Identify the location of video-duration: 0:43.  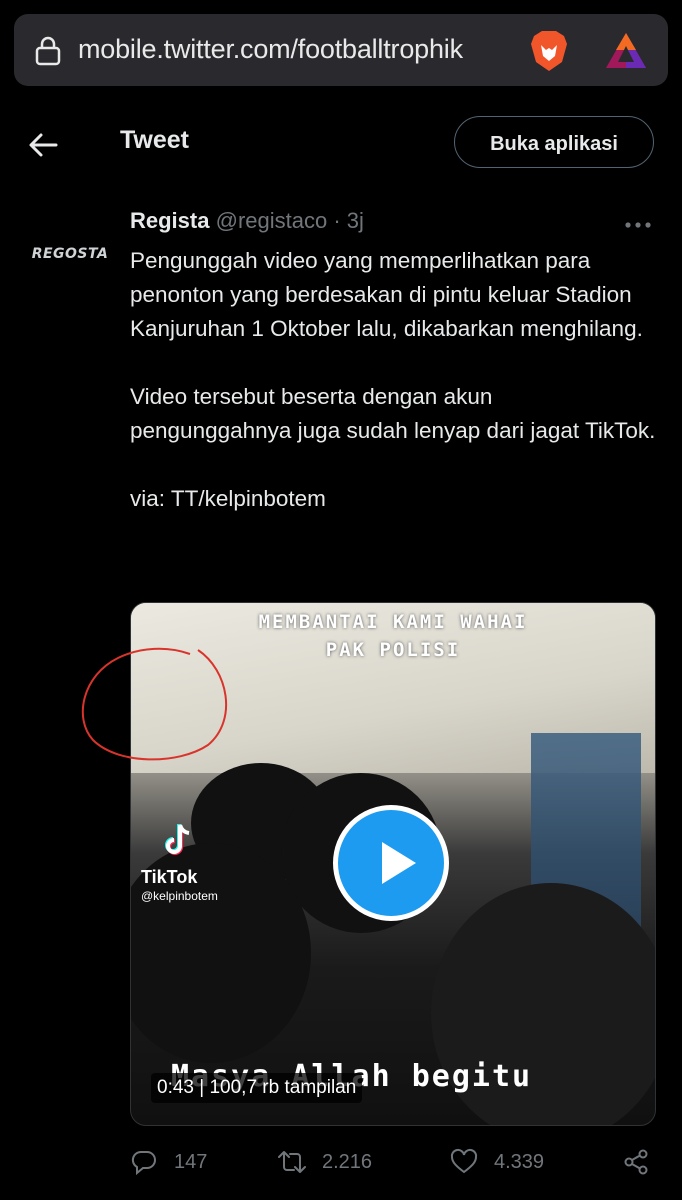
(175, 1087).